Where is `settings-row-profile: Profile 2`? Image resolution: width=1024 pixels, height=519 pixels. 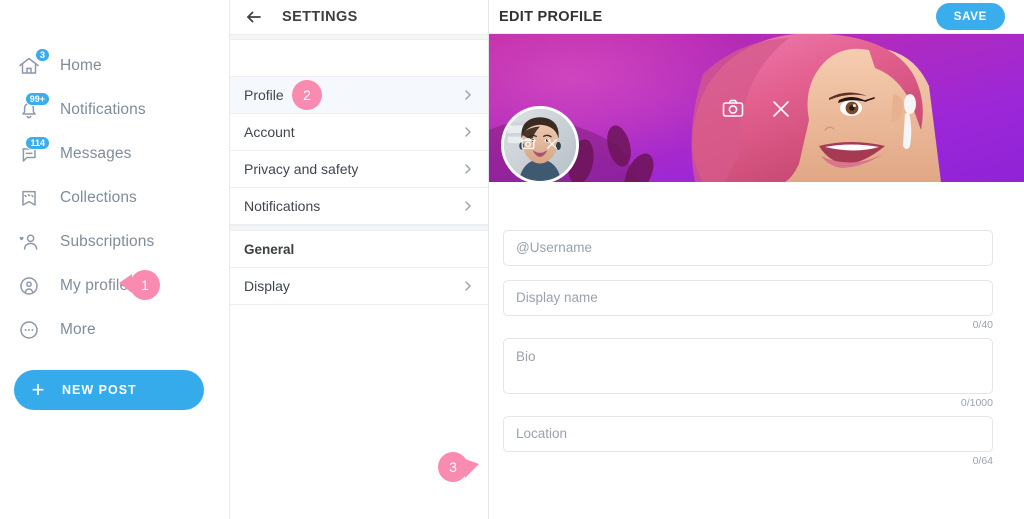 settings-row-profile: Profile 2 is located at coordinates (359, 95).